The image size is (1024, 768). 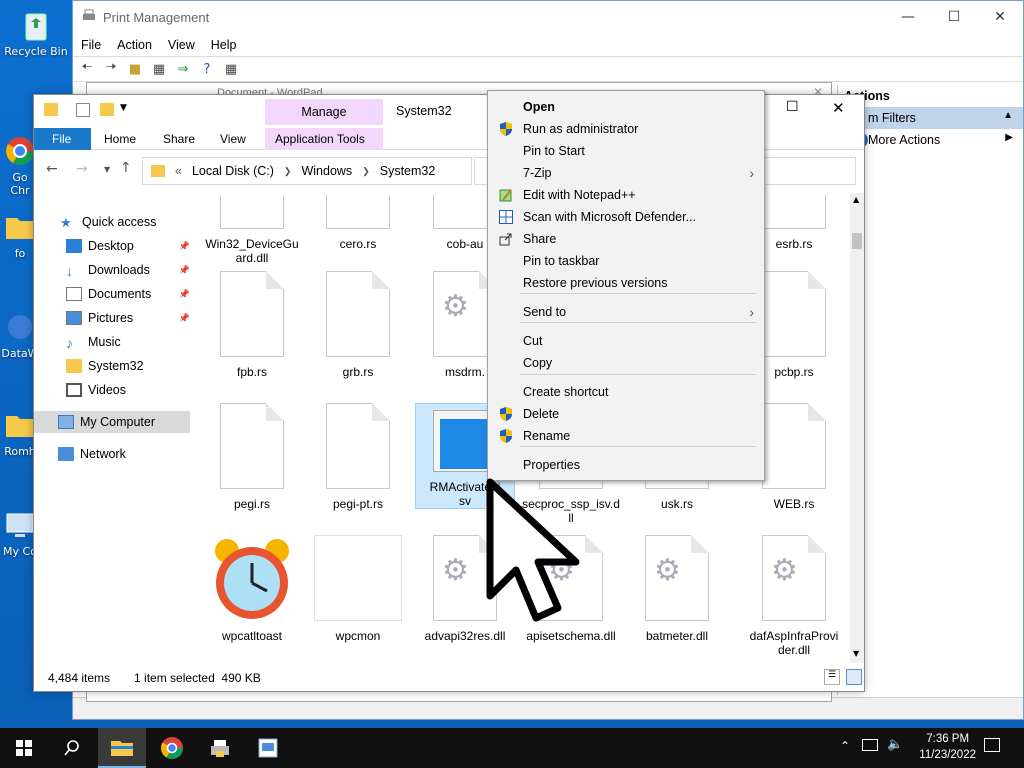 What do you see at coordinates (856, 199) in the screenshot?
I see `scroll-up-icon: ▲` at bounding box center [856, 199].